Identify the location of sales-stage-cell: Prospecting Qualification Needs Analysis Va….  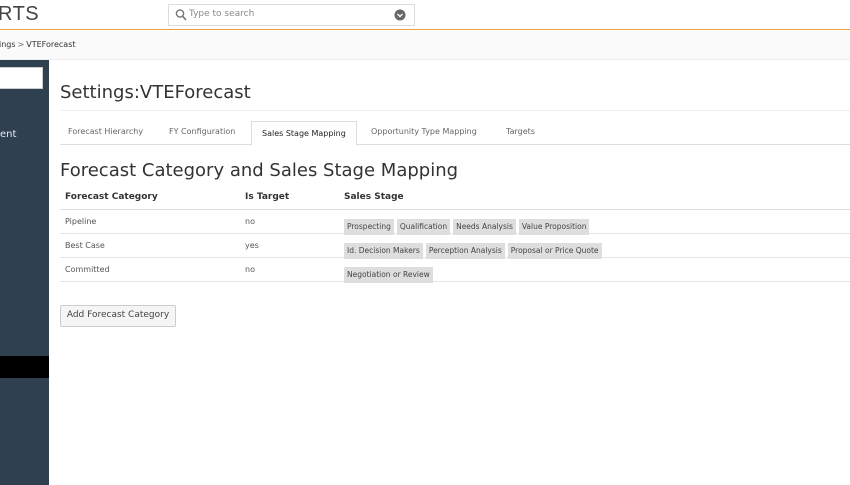
(468, 224).